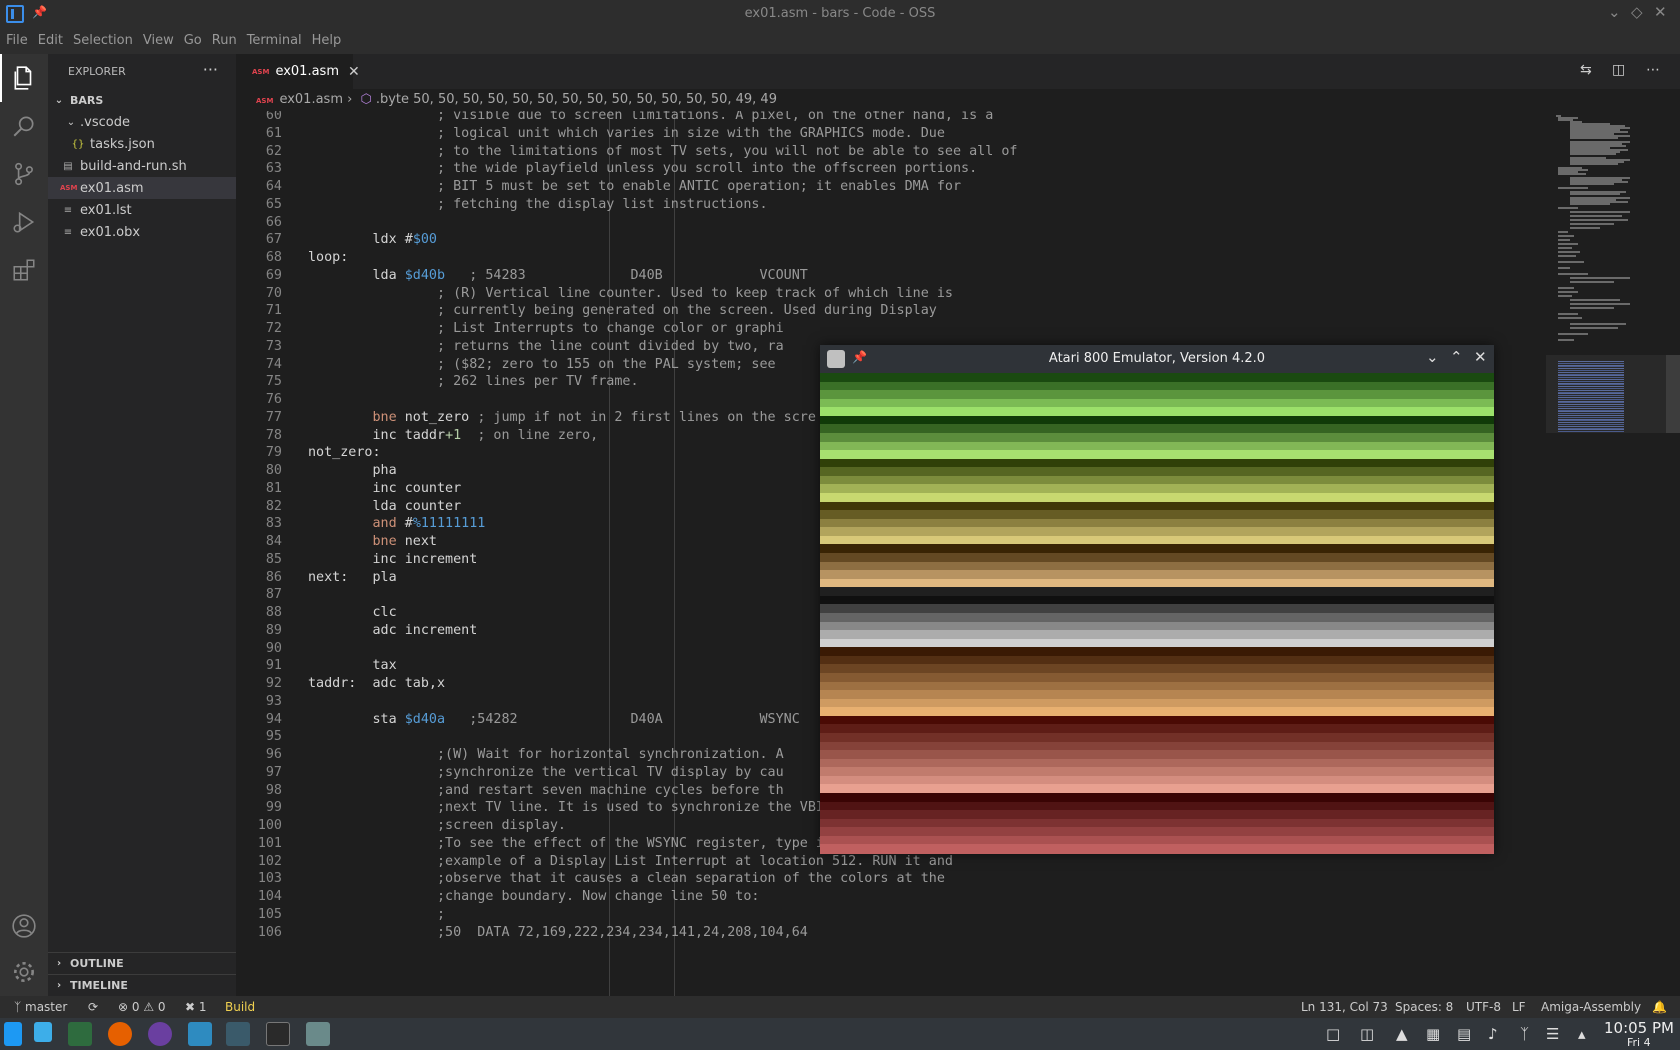 The width and height of the screenshot is (1680, 1050). What do you see at coordinates (891, 257) in the screenshot?
I see `code-line: 68 loop:` at bounding box center [891, 257].